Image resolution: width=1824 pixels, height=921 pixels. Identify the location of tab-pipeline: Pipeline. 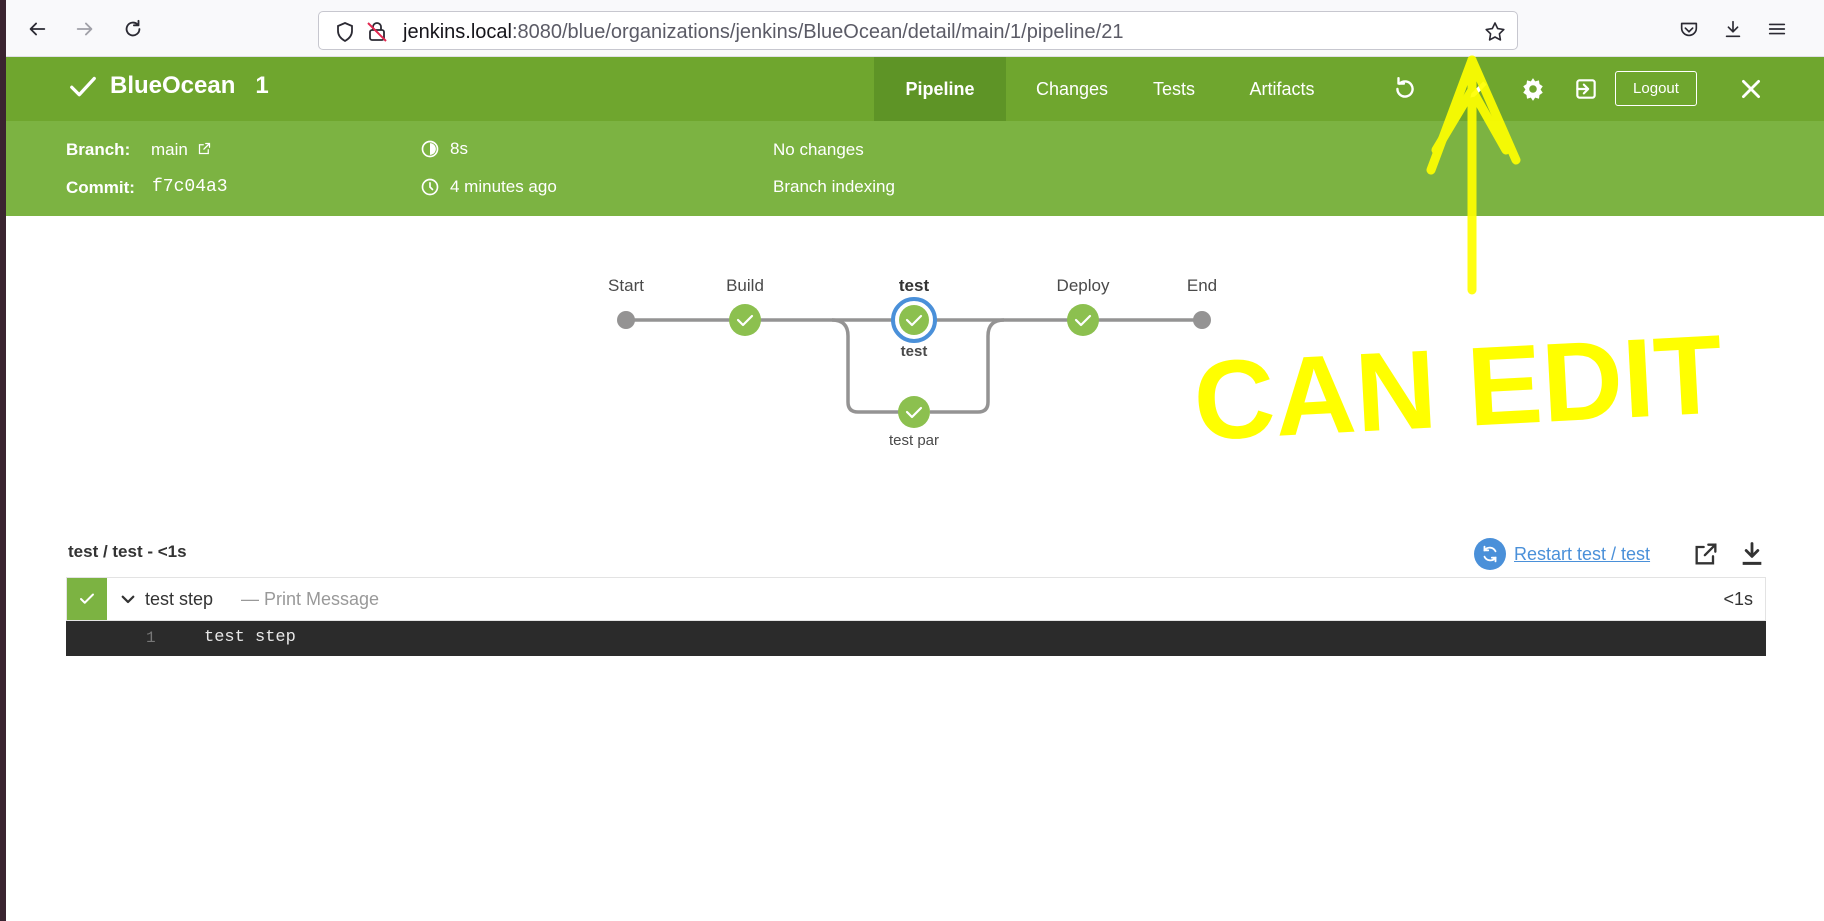
(940, 89).